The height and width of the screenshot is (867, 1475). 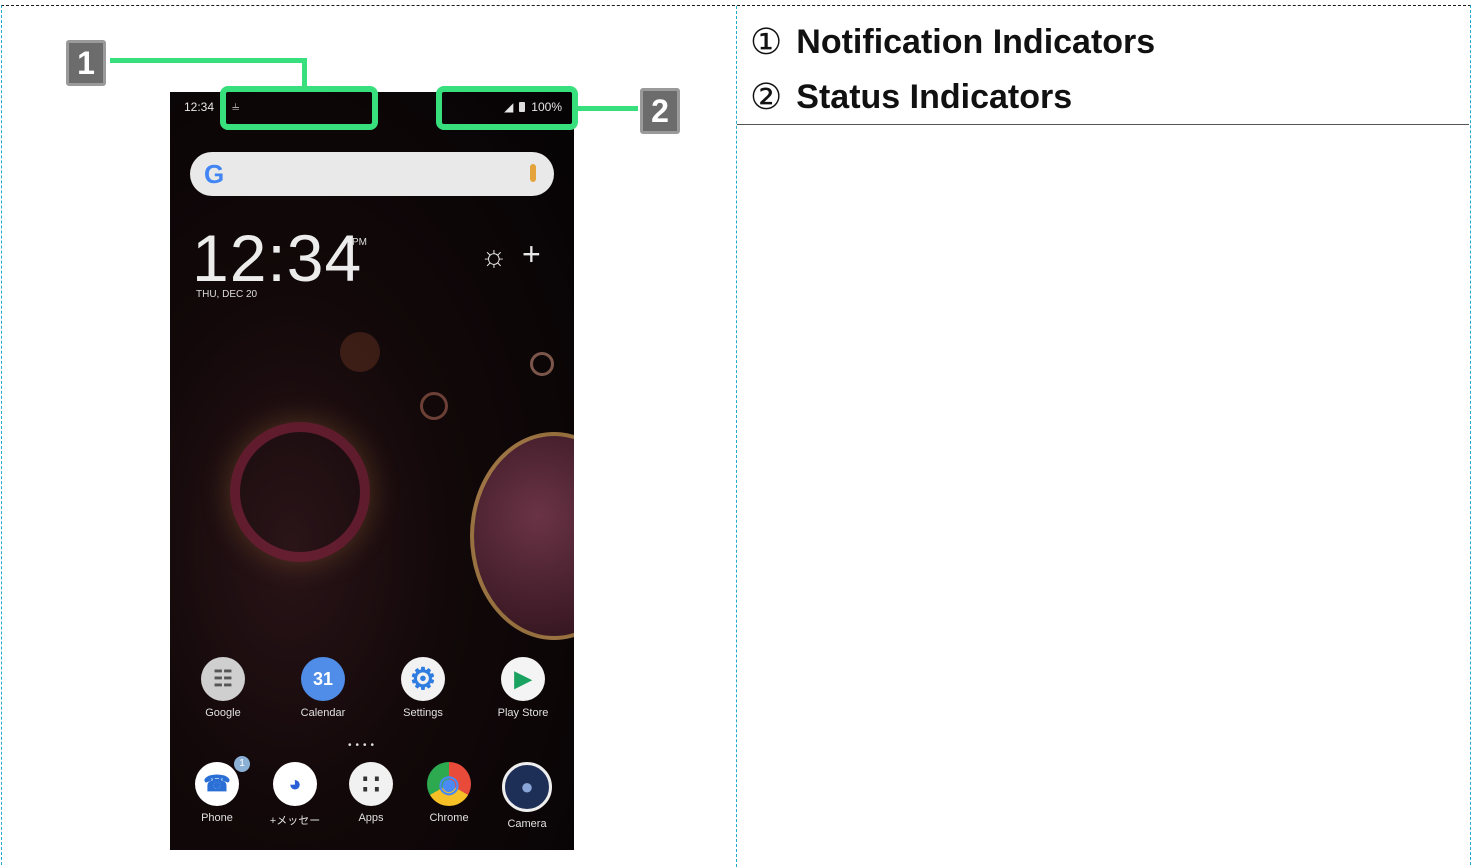 What do you see at coordinates (295, 821) in the screenshot?
I see `app-label: +メッセー` at bounding box center [295, 821].